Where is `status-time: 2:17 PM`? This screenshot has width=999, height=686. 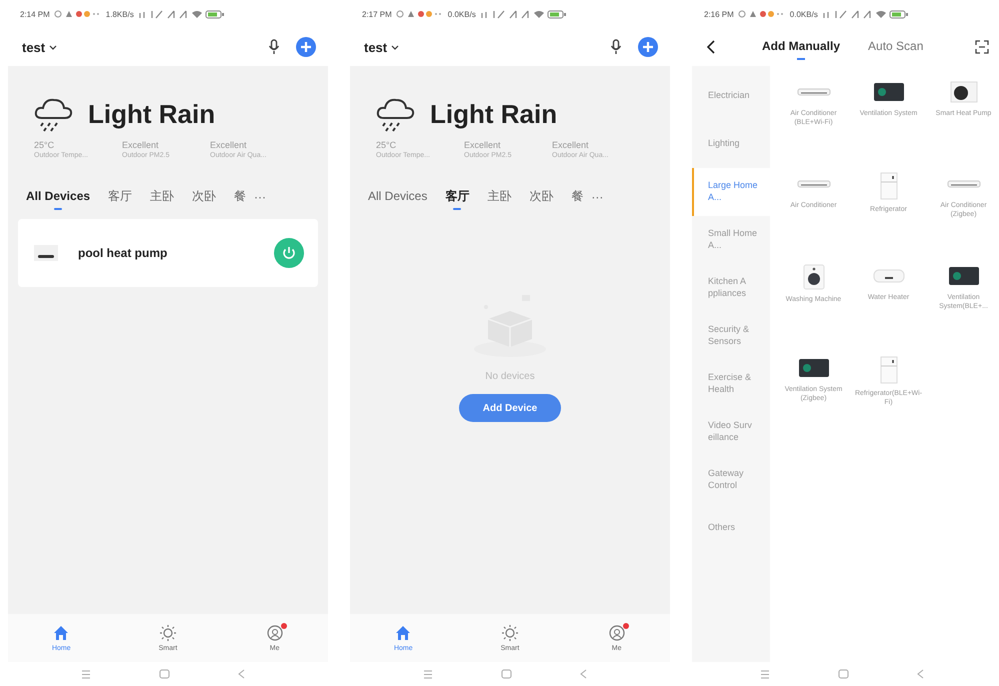 status-time: 2:17 PM is located at coordinates (377, 14).